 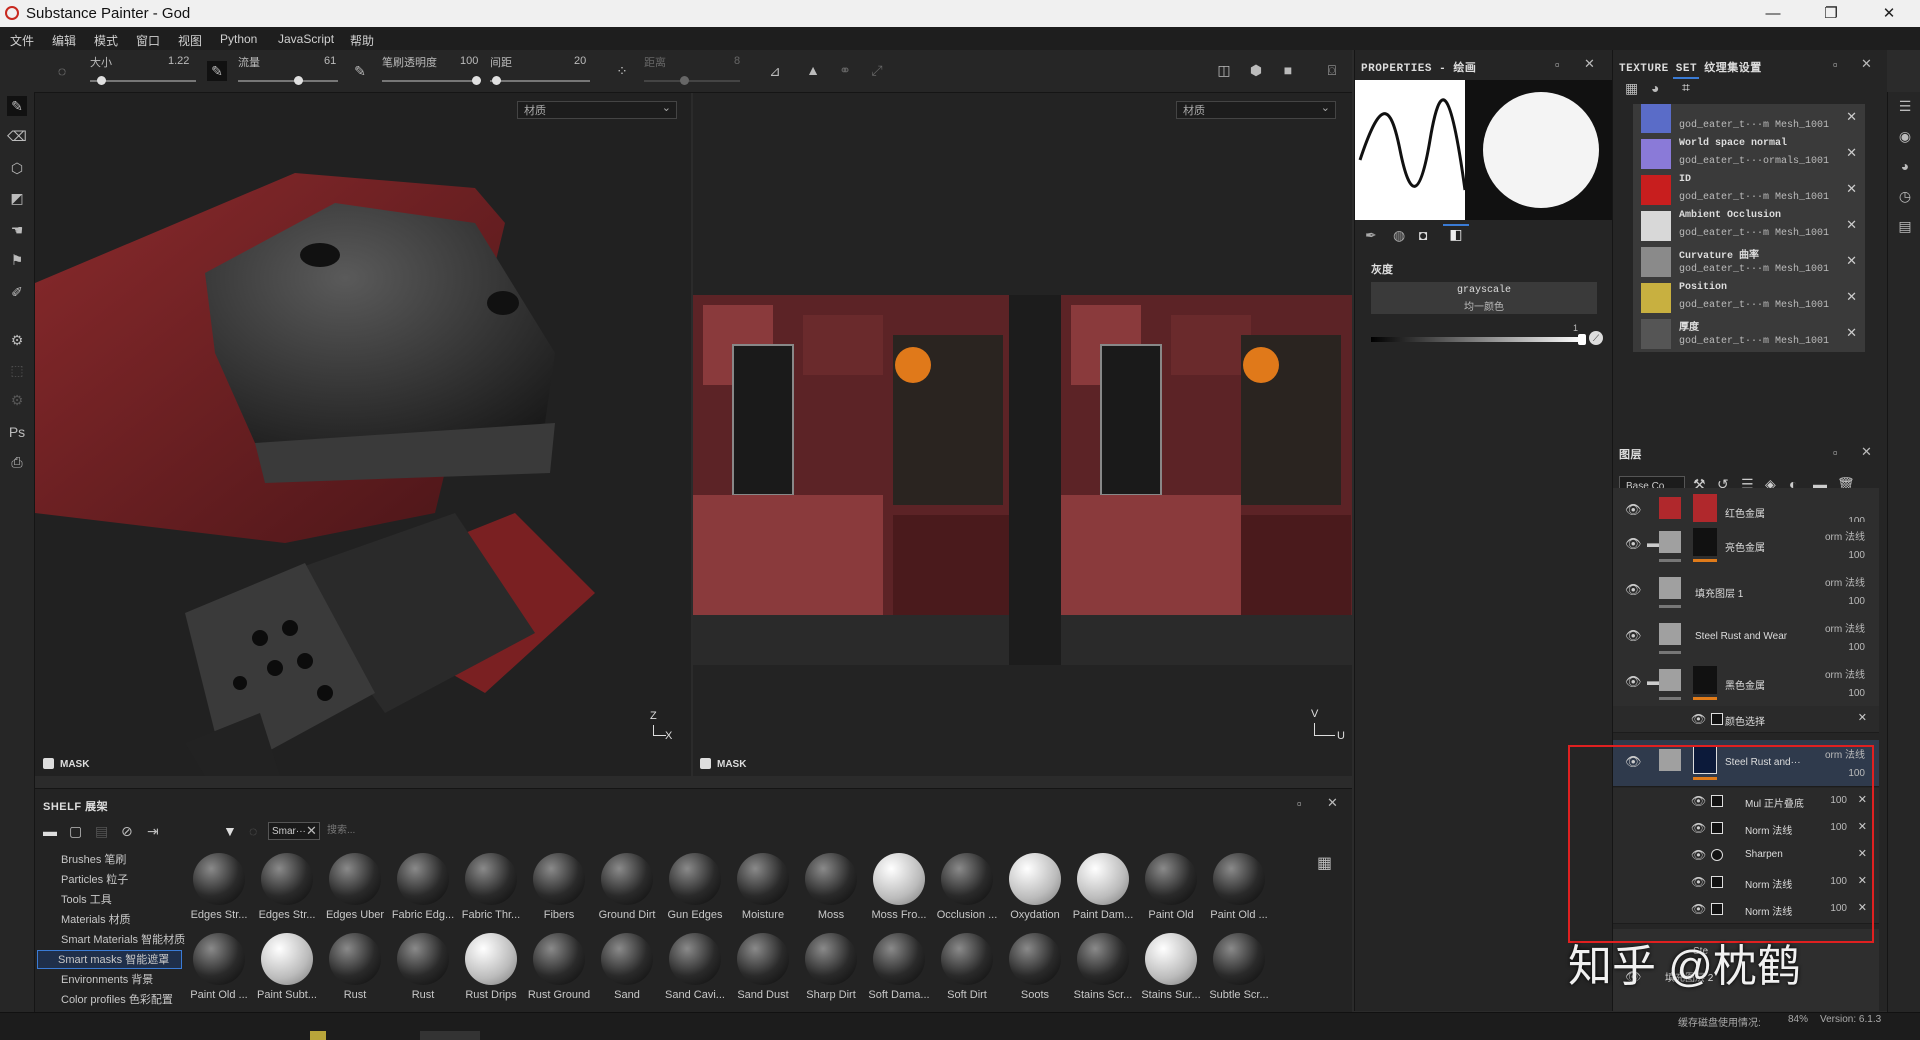 What do you see at coordinates (230, 831) in the screenshot?
I see `filter-icon: ▼` at bounding box center [230, 831].